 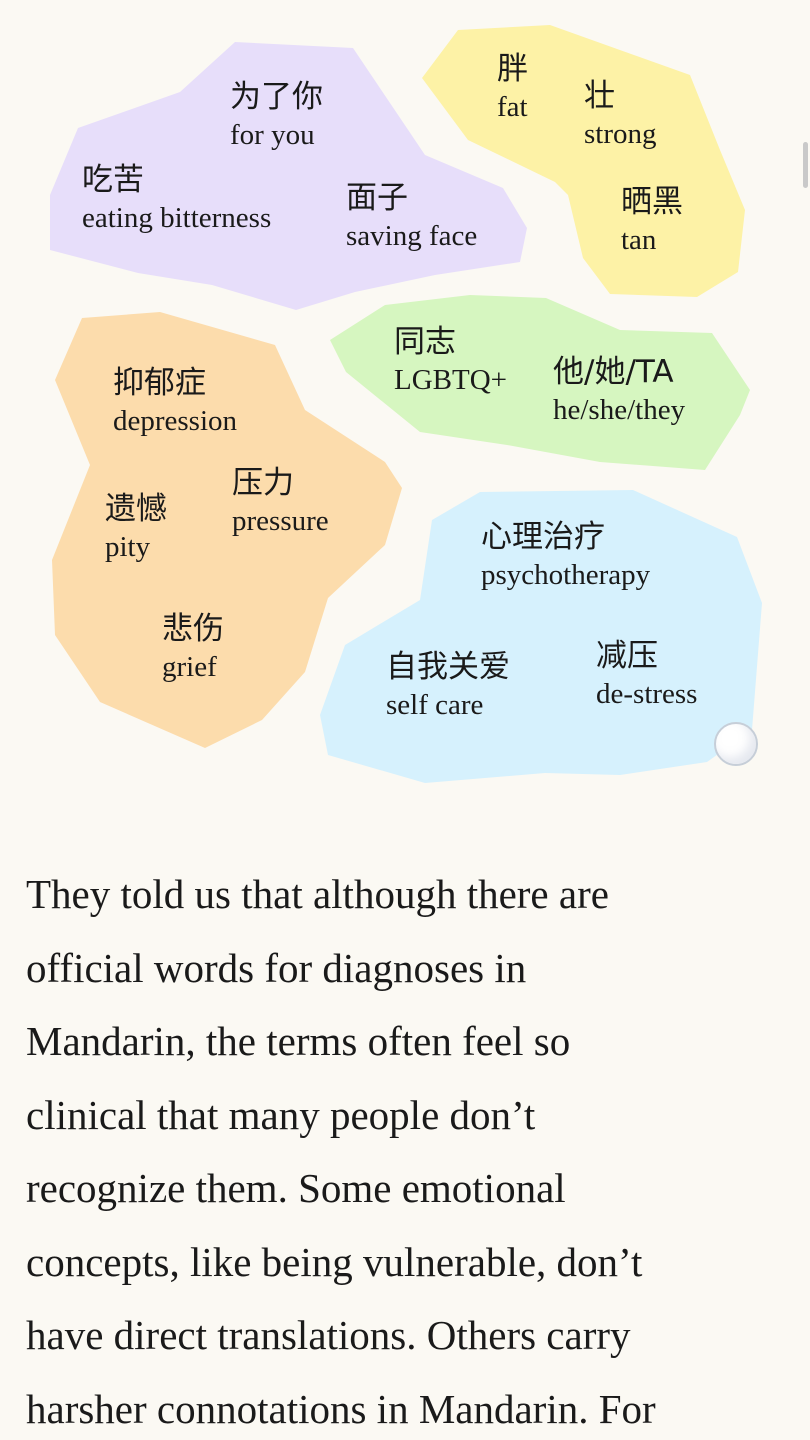 I want to click on term-psychotherapy: 心理治疗 psychotherapy, so click(x=565, y=556).